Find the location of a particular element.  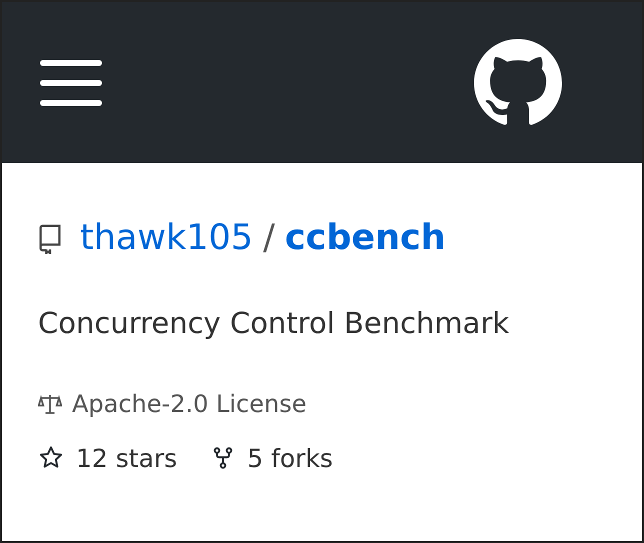

owner-link: thawk105 is located at coordinates (167, 238).